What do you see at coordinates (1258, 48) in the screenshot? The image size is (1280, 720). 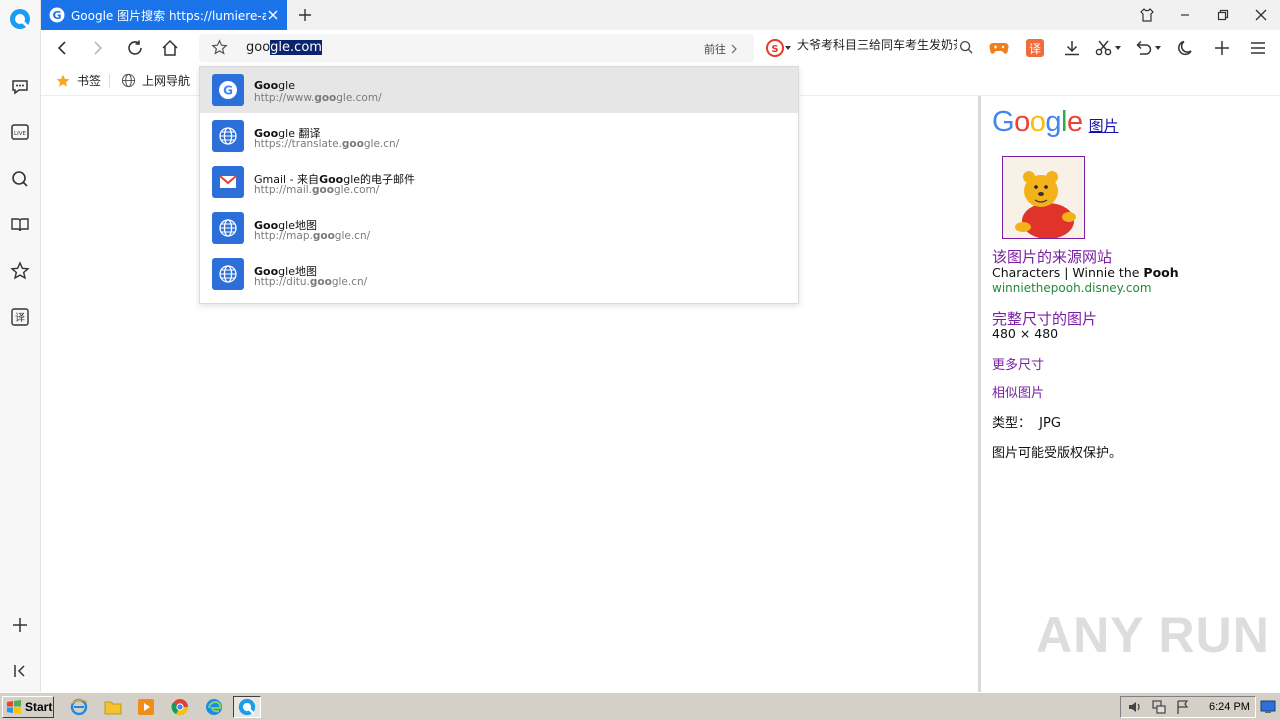 I see `menu-hamburger-icon` at bounding box center [1258, 48].